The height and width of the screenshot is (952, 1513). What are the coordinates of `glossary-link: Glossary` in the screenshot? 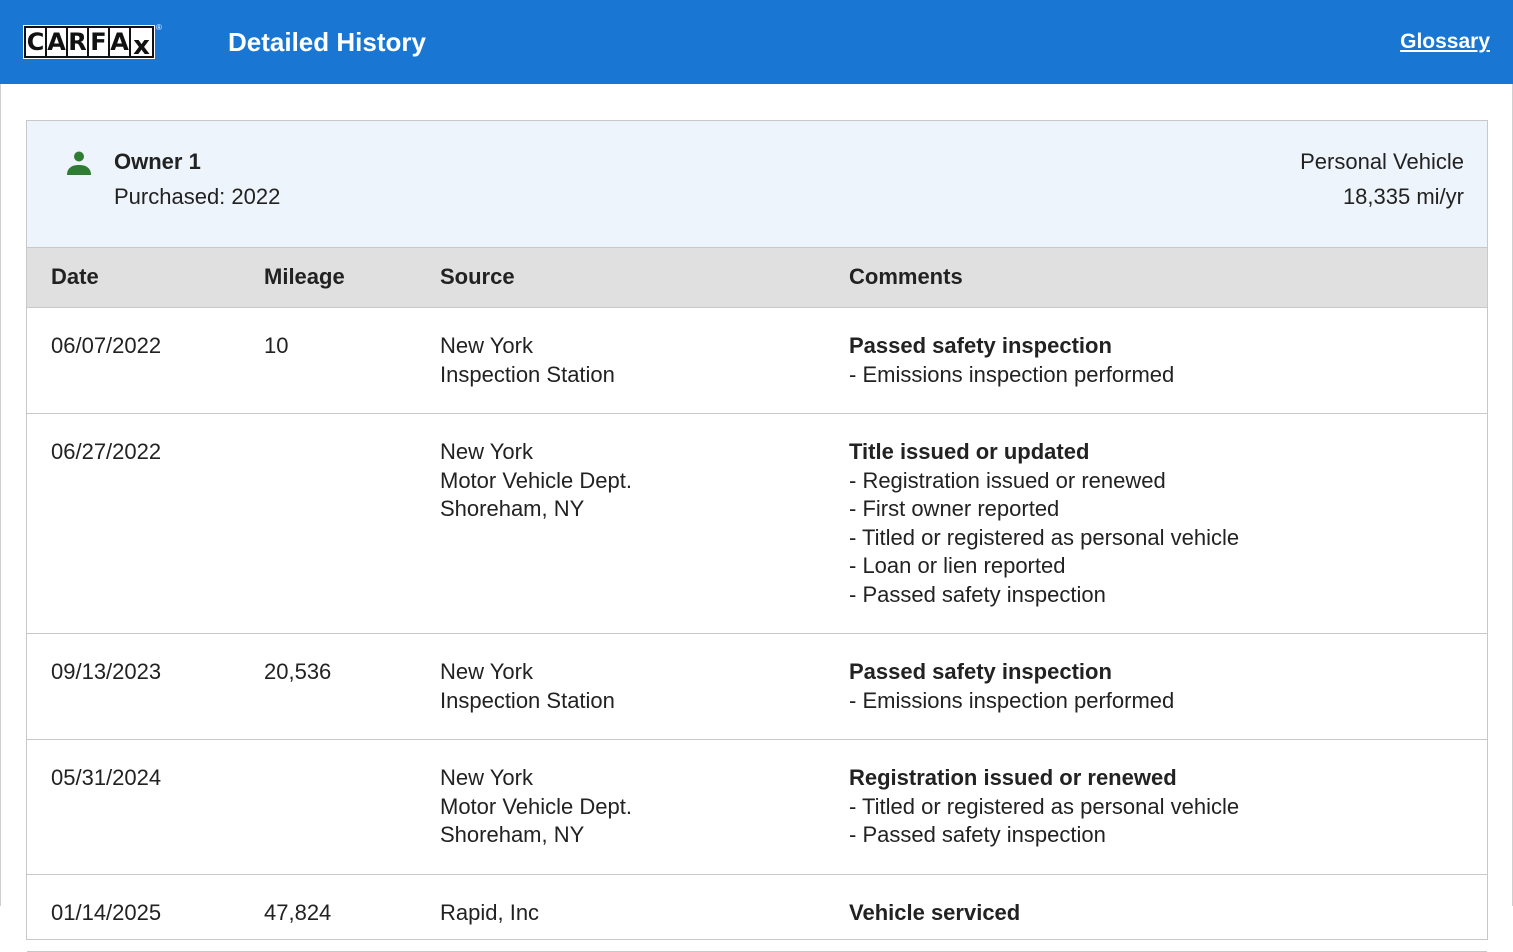 It's located at (1445, 42).